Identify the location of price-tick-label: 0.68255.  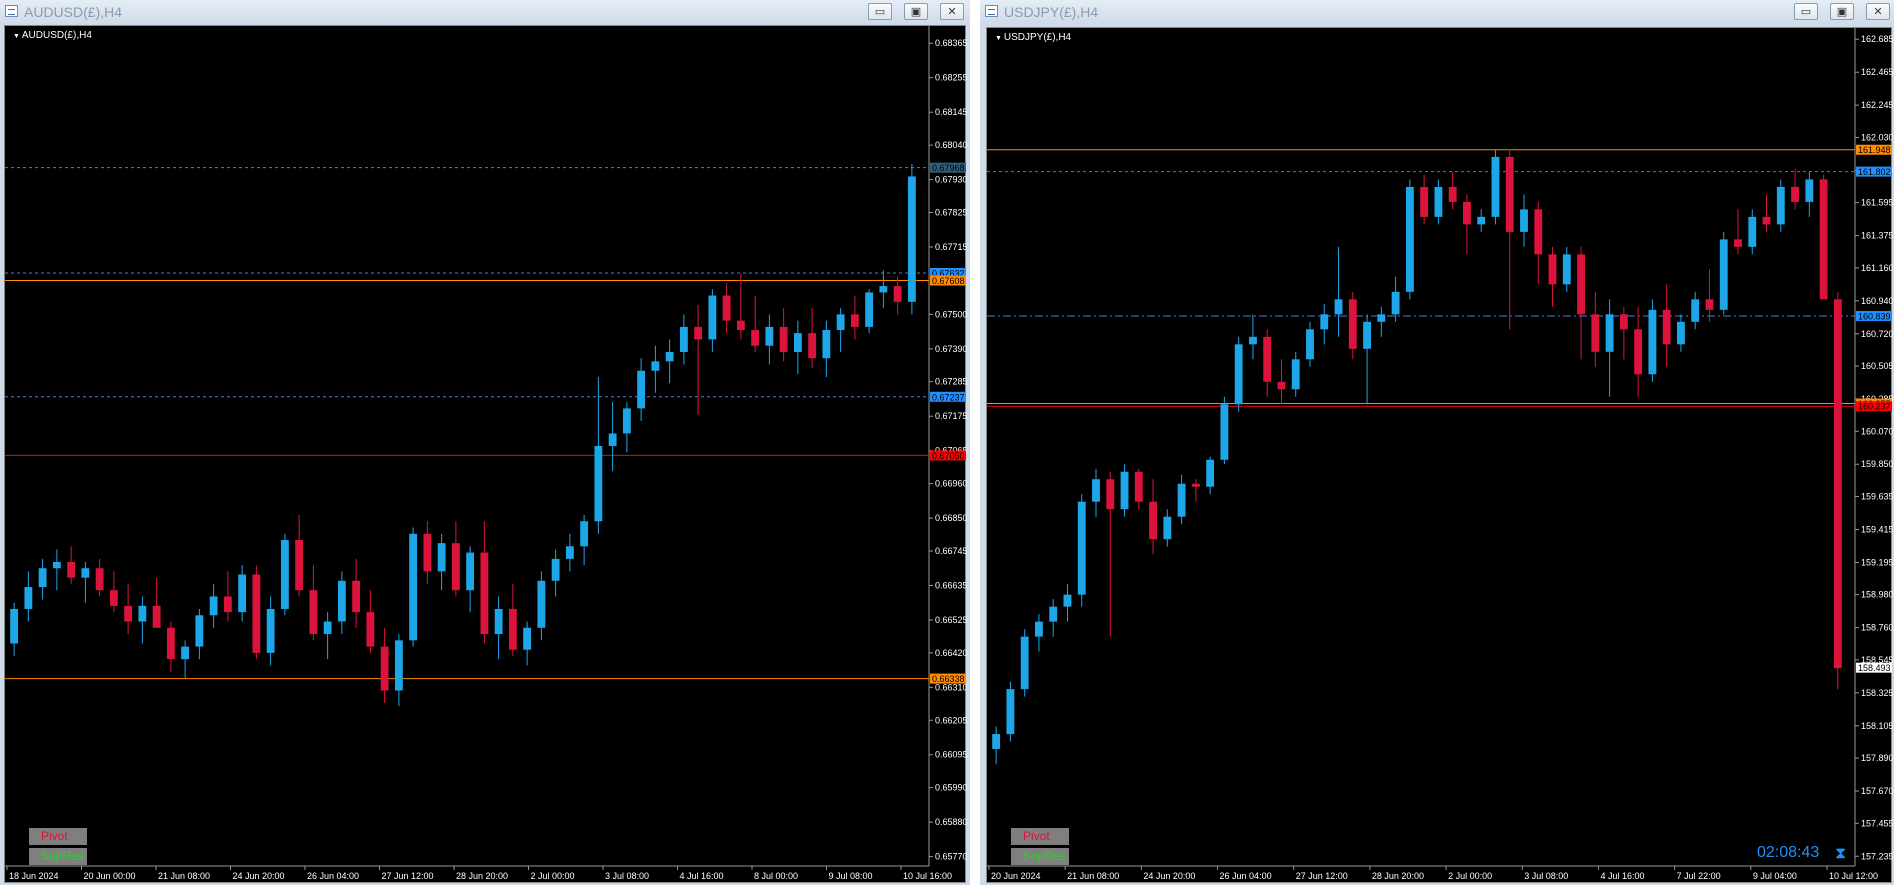
(951, 78).